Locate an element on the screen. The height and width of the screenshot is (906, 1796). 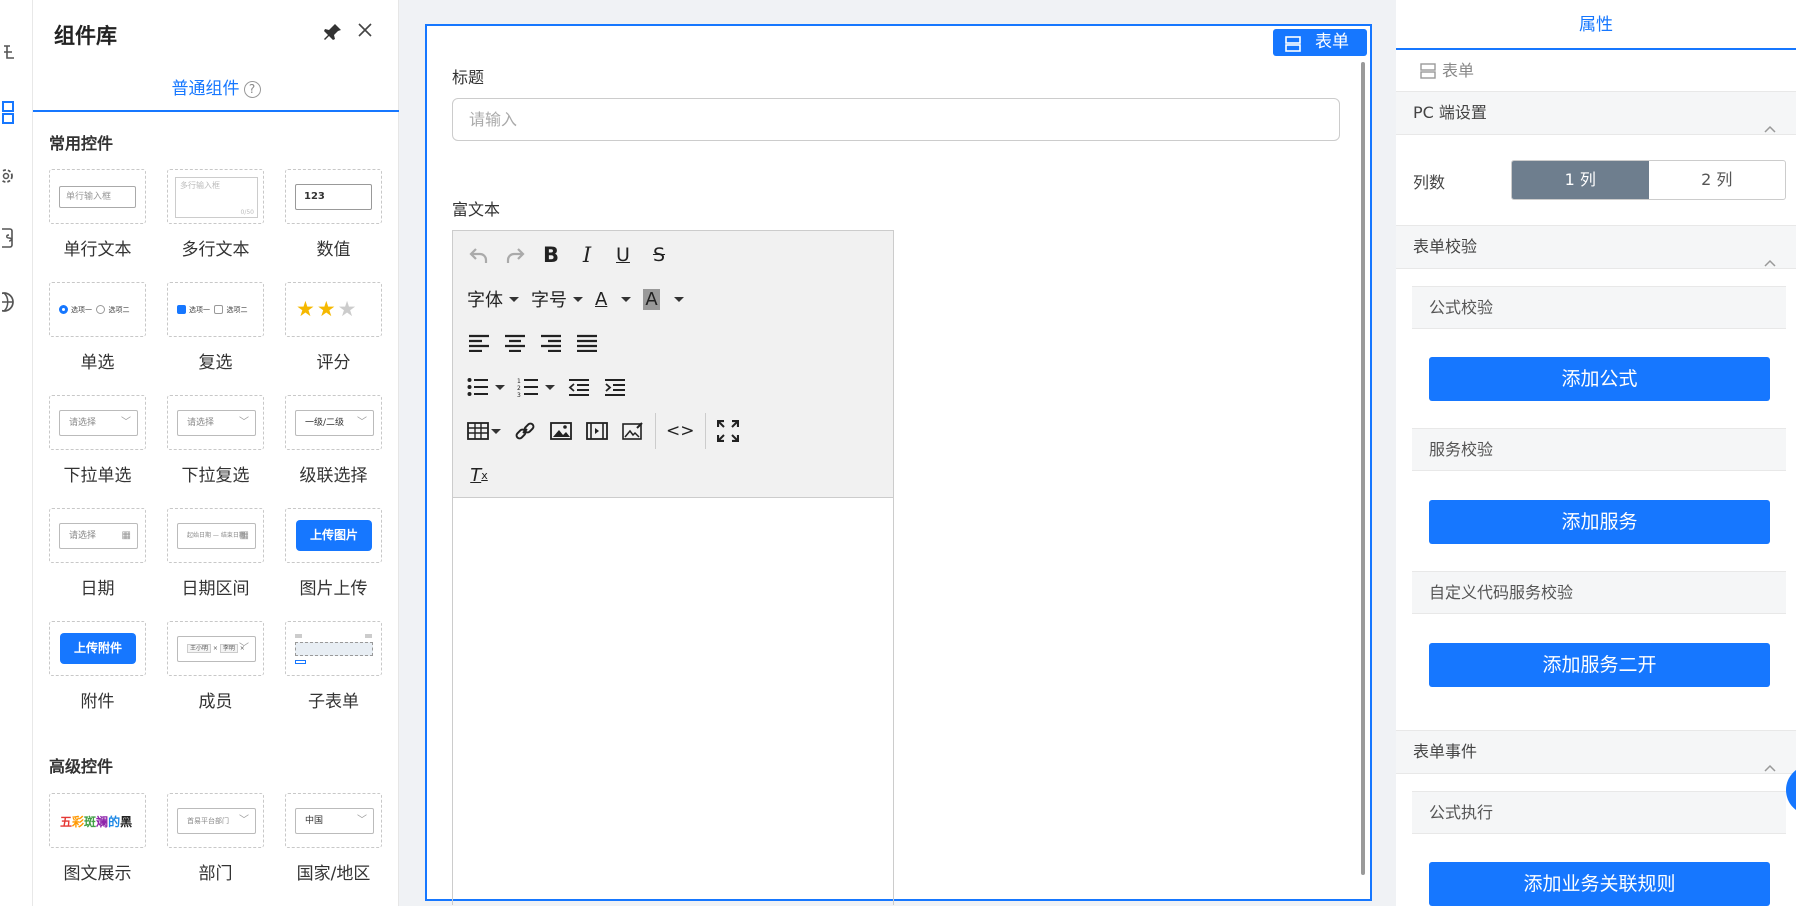
font-family-dropdown: 字体 is located at coordinates (493, 299).